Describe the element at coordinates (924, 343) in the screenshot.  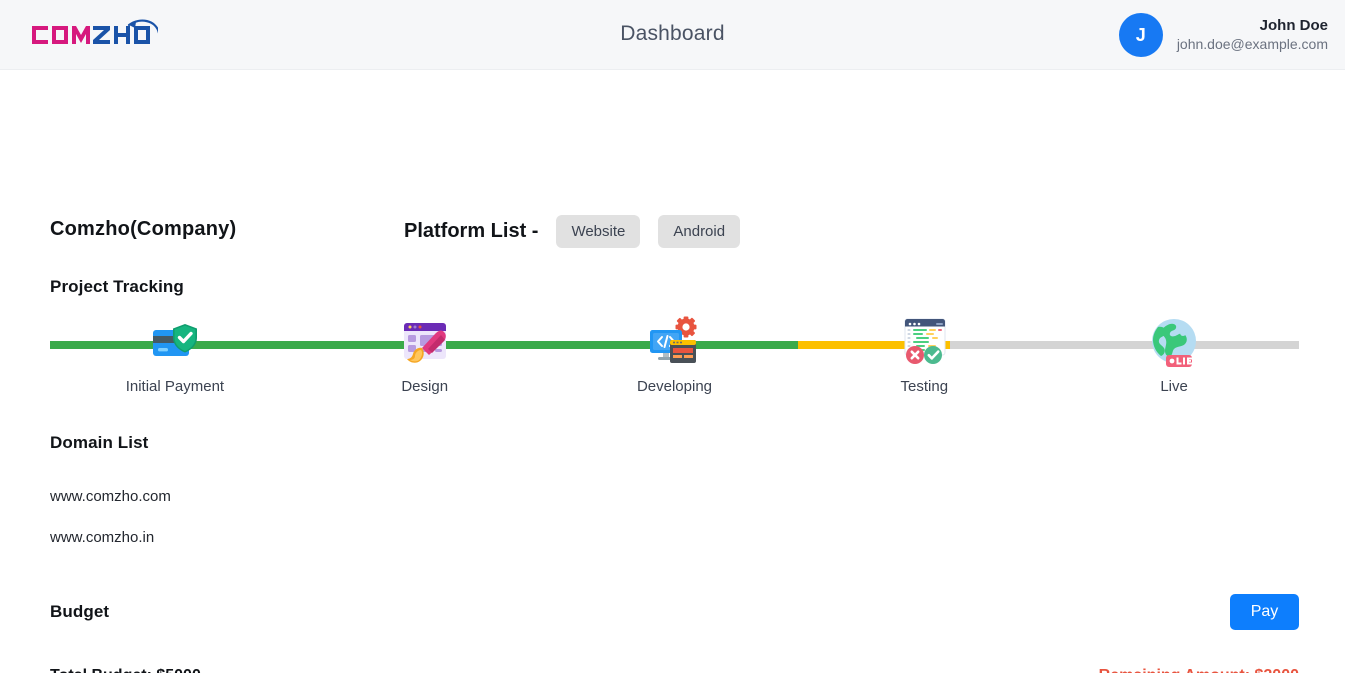
I see `report-pass-fail-icon` at that location.